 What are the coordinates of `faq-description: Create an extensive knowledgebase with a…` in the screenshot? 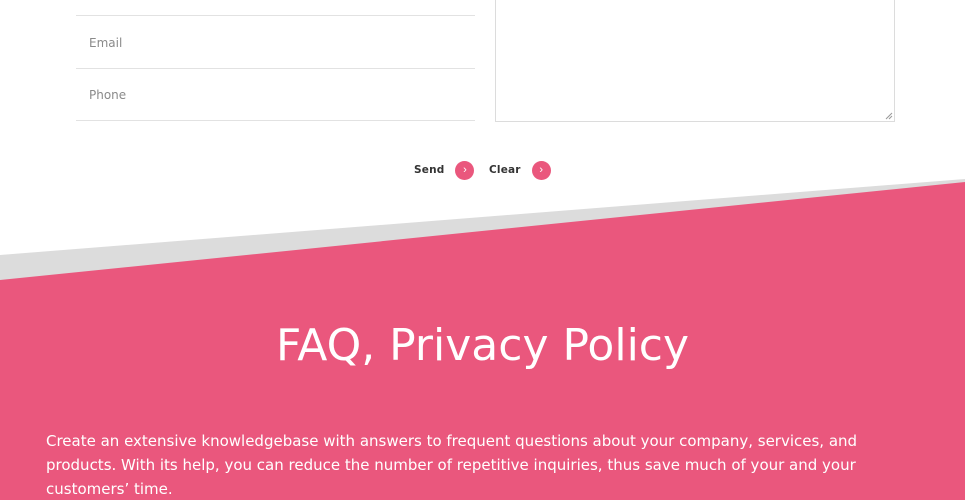 It's located at (452, 465).